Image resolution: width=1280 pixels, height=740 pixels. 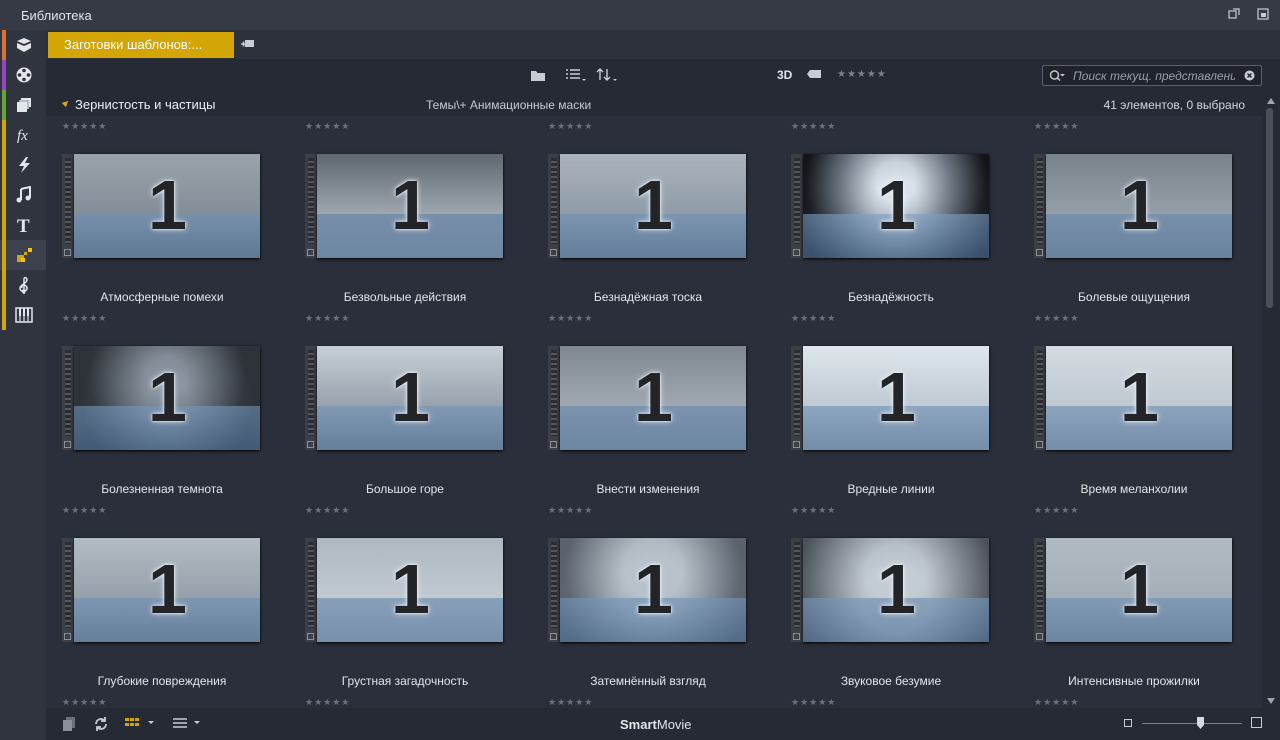 What do you see at coordinates (1134, 489) in the screenshot?
I see `template-label: Время меланхолии` at bounding box center [1134, 489].